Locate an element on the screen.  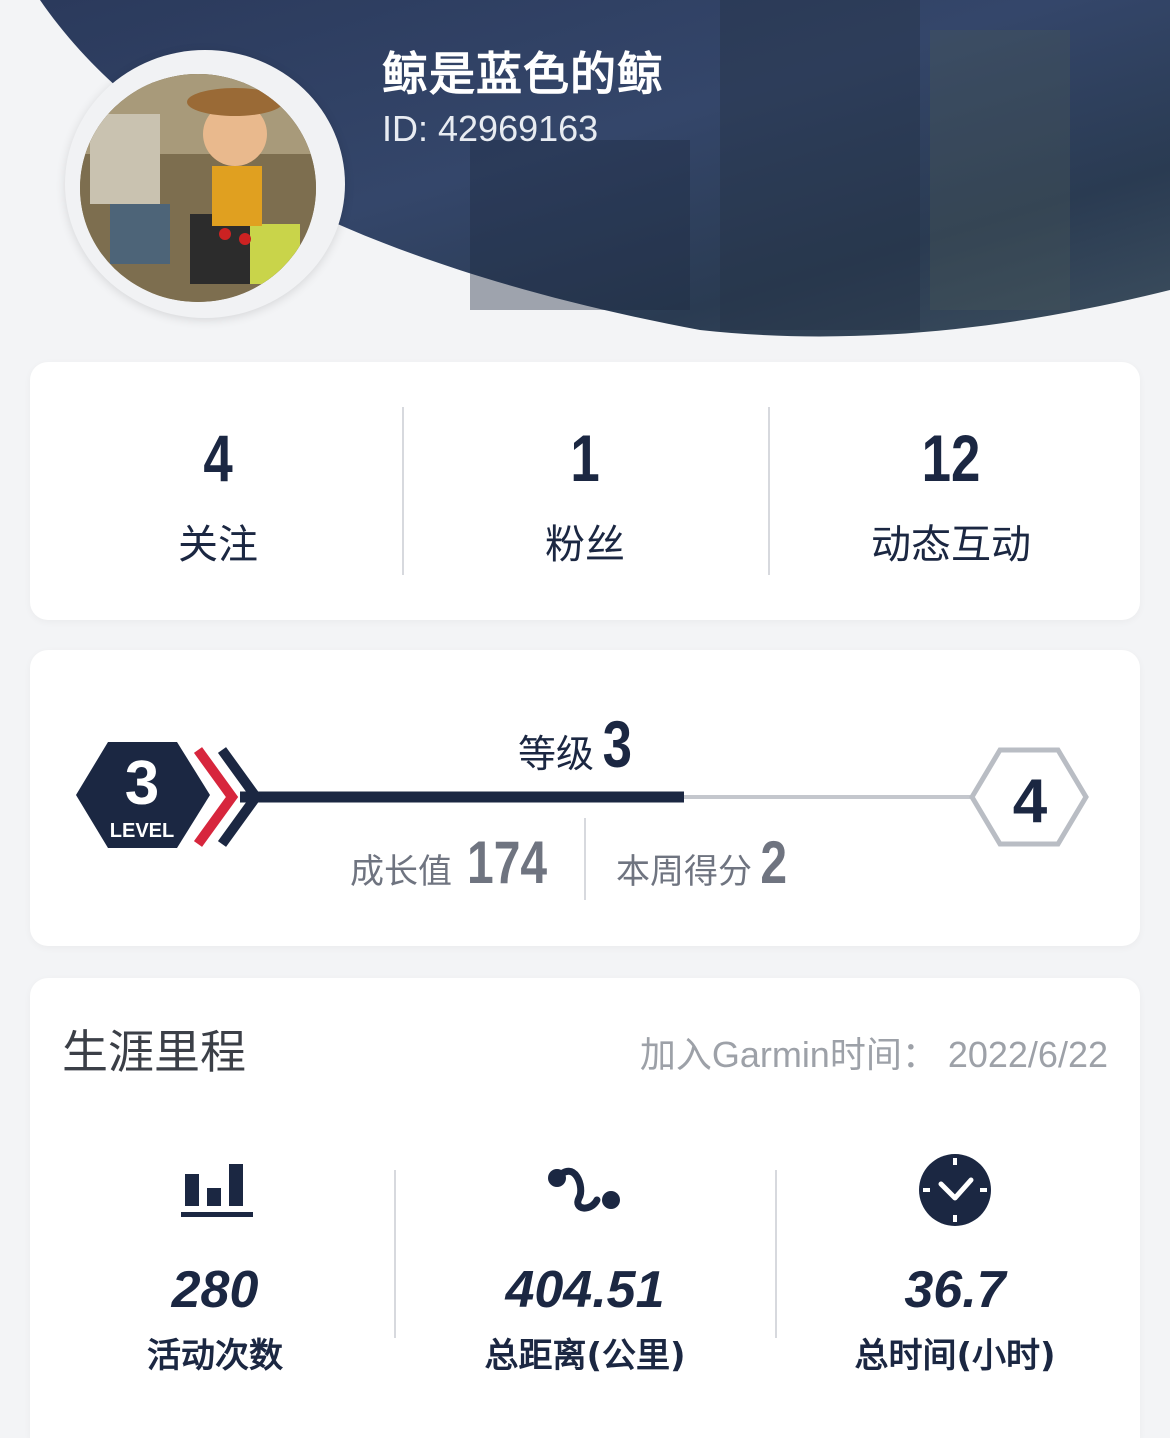
join-date: 加入Garmin时间： 2022/6/22 is located at coordinates (873, 1054).